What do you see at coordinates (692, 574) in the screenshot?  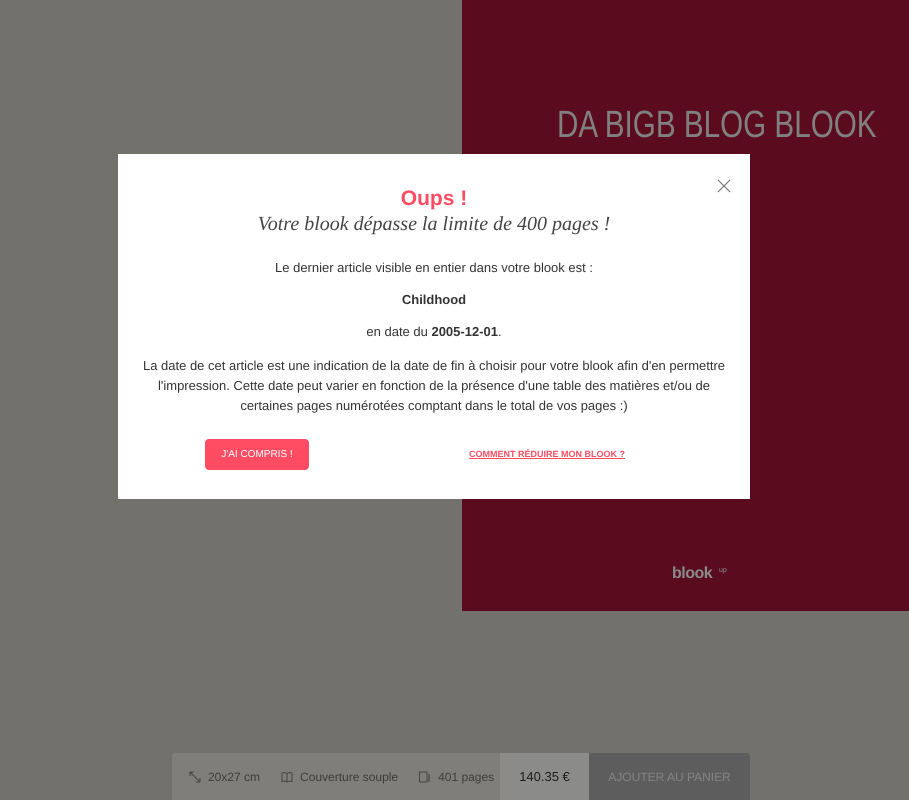 I see `brand-logo: blook` at bounding box center [692, 574].